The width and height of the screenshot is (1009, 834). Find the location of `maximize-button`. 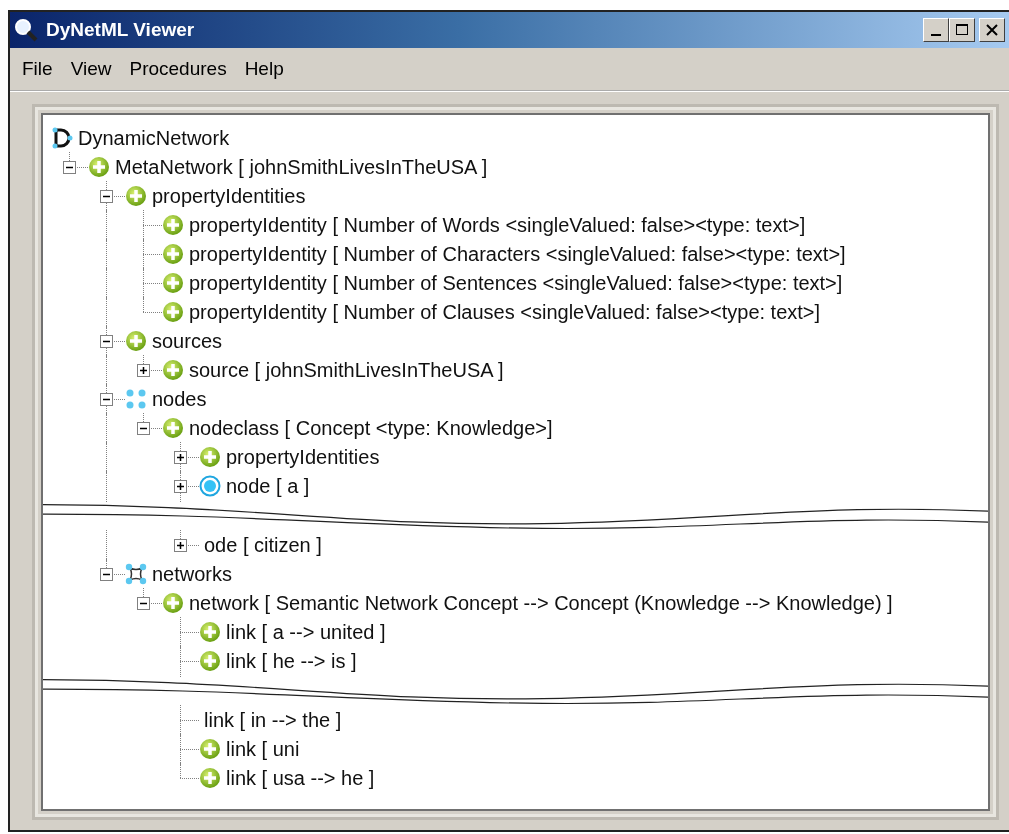

maximize-button is located at coordinates (962, 30).